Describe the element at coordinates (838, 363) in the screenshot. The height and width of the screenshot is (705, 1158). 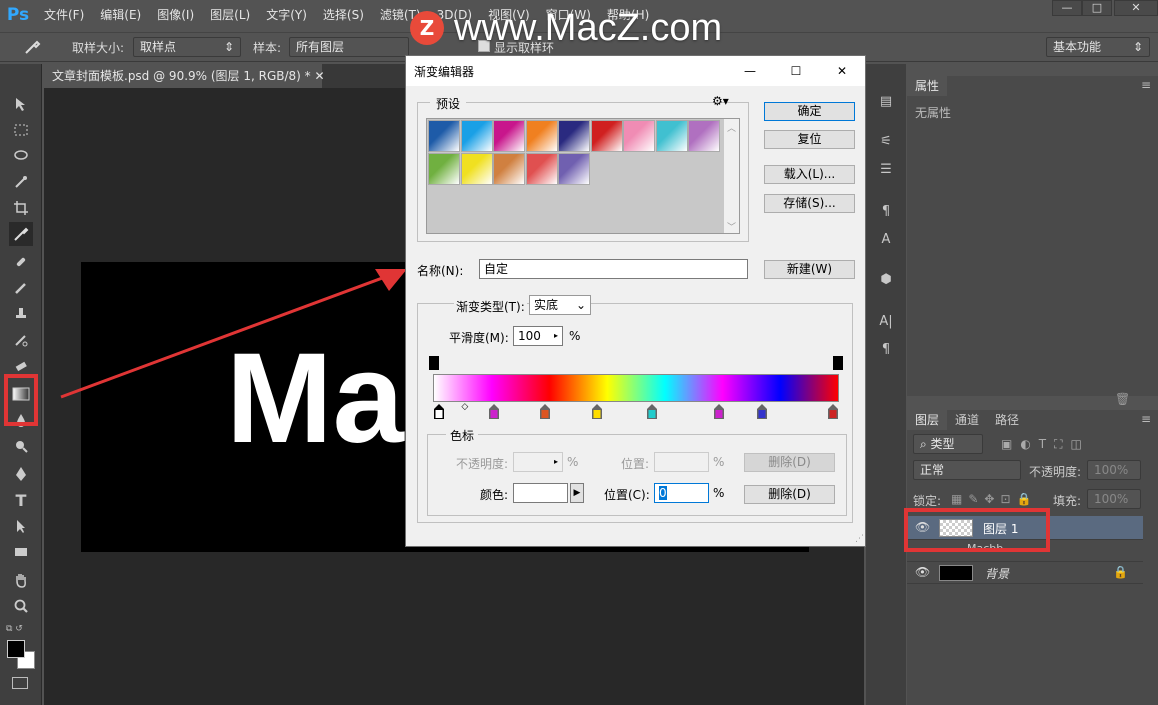
I see `opacity-stop-right` at that location.